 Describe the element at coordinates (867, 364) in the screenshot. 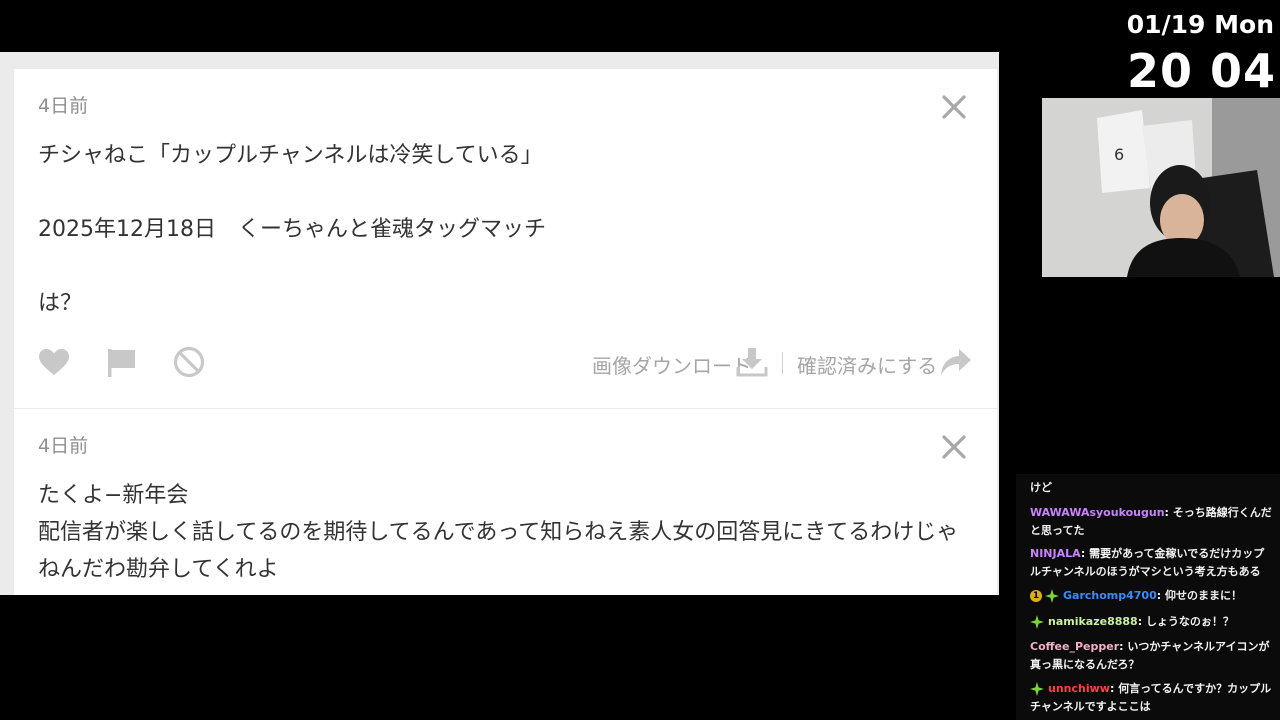

I see `mark-checked-button: 確認済みにする` at that location.